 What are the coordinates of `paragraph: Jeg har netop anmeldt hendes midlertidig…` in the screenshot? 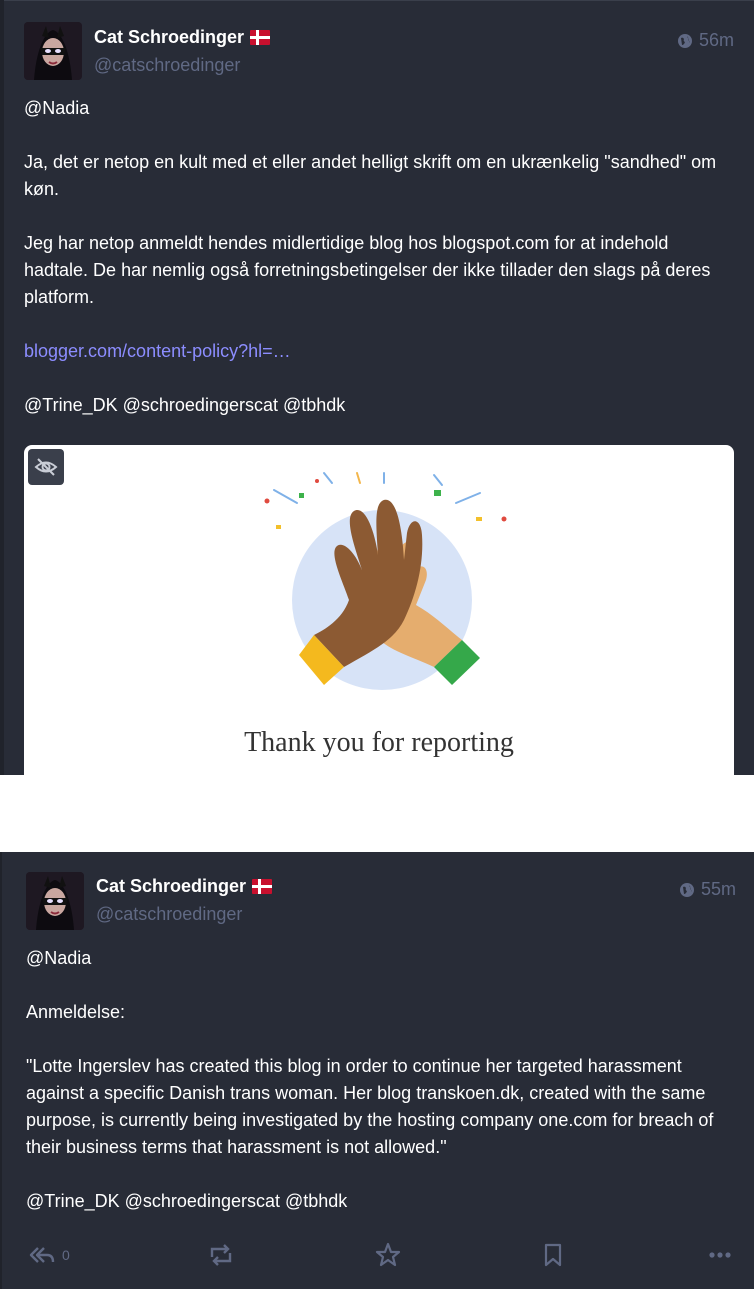 It's located at (367, 270).